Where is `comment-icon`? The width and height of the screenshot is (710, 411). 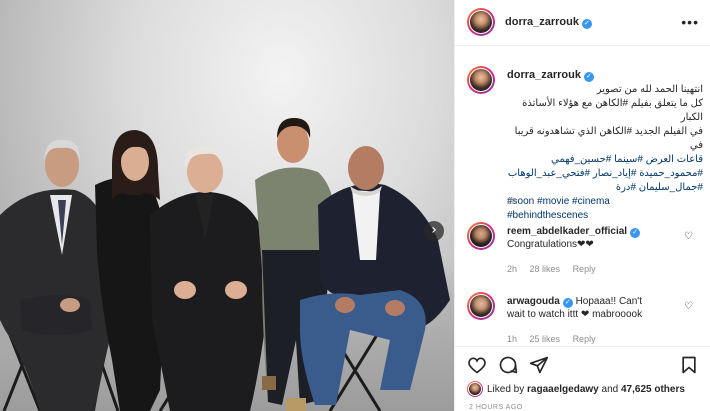
comment-icon is located at coordinates (508, 365).